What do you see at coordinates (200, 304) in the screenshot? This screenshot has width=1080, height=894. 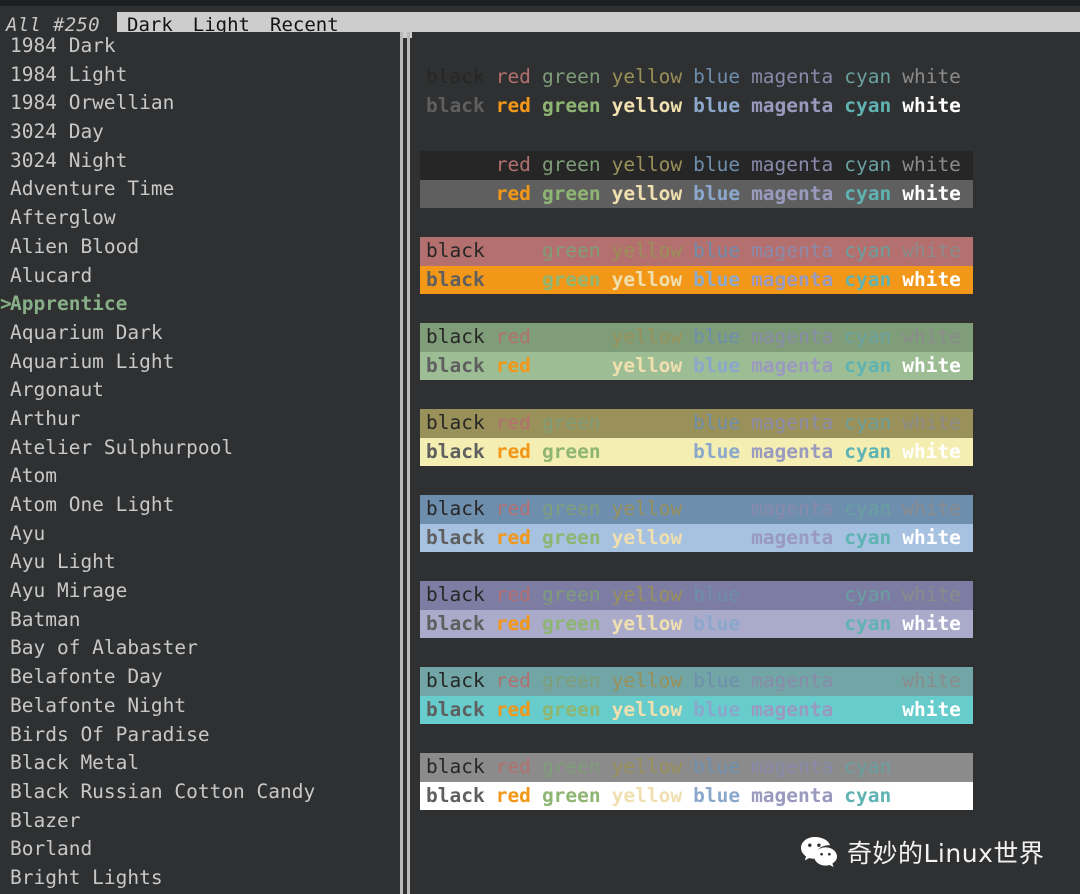 I see `theme-list-item-selected: >Apprentice` at bounding box center [200, 304].